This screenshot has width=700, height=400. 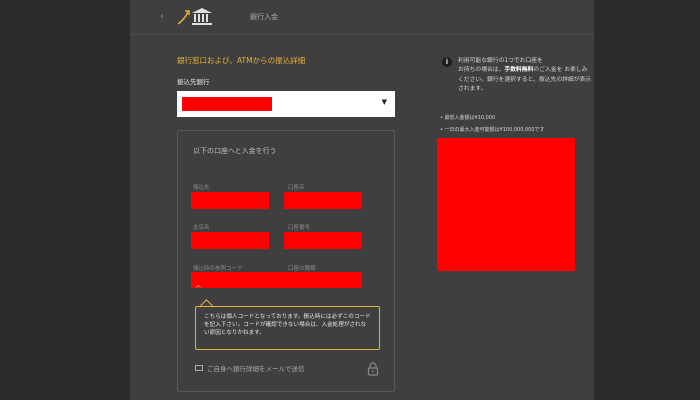 I want to click on redacted-reference-code, so click(x=276, y=280).